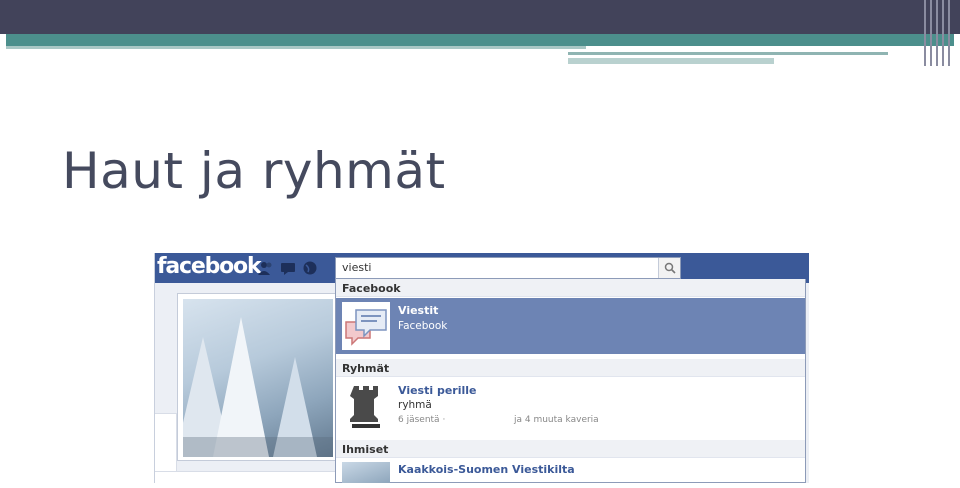  I want to click on search-input: viesti, so click(356, 267).